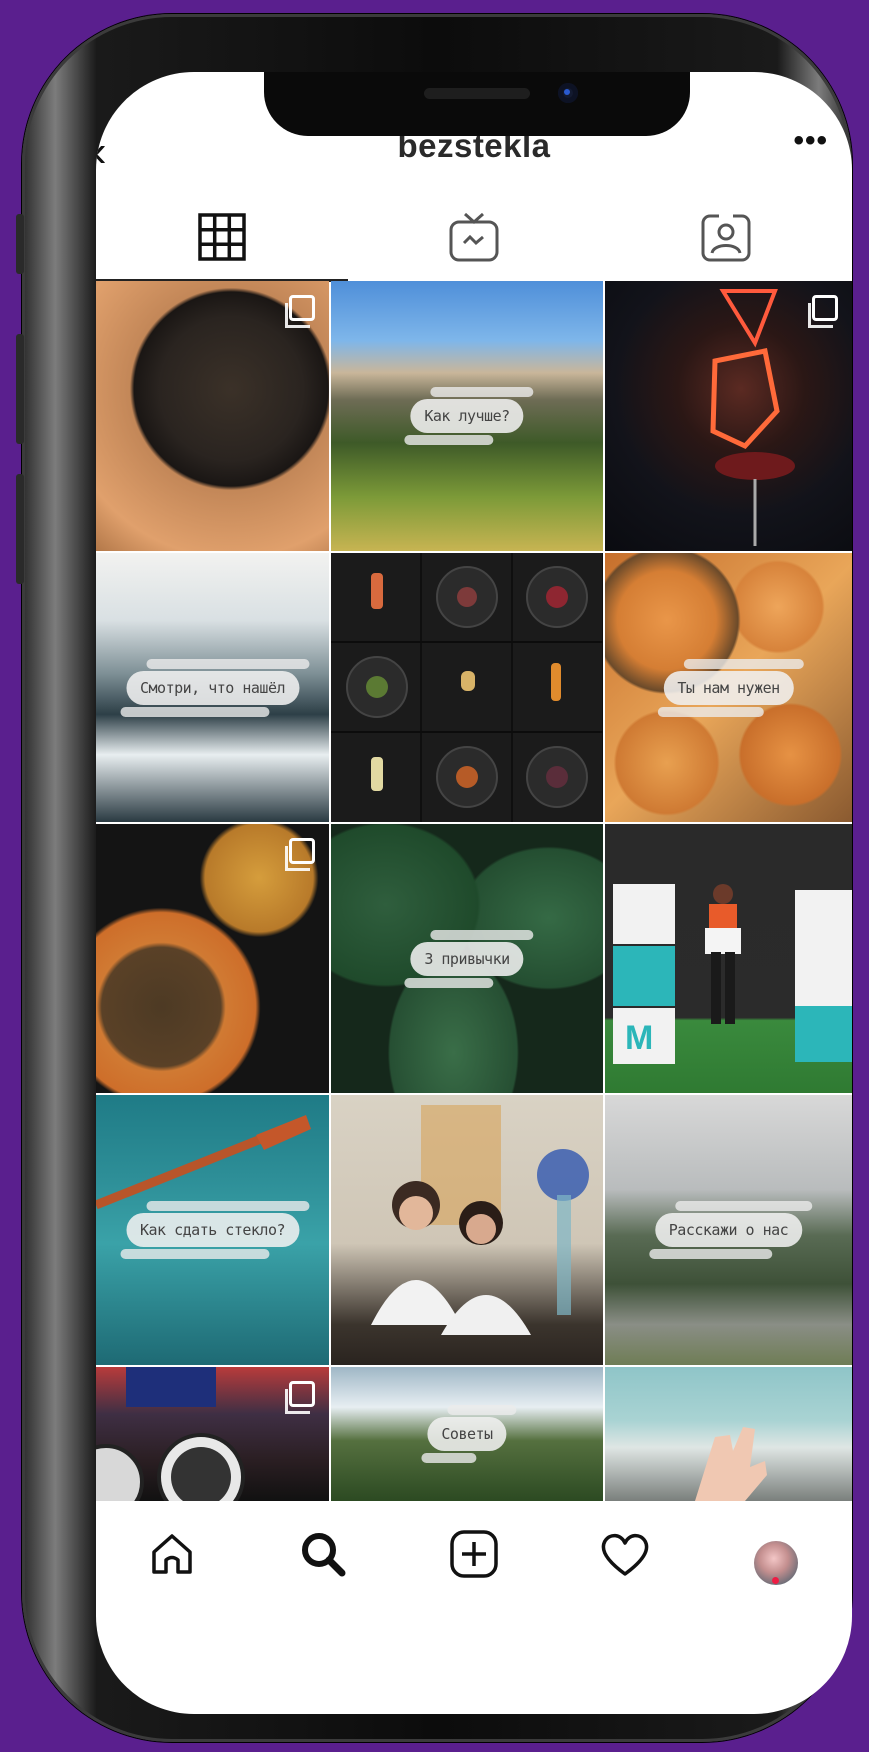 This screenshot has width=869, height=1752. I want to click on post-two-girls, so click(467, 1230).